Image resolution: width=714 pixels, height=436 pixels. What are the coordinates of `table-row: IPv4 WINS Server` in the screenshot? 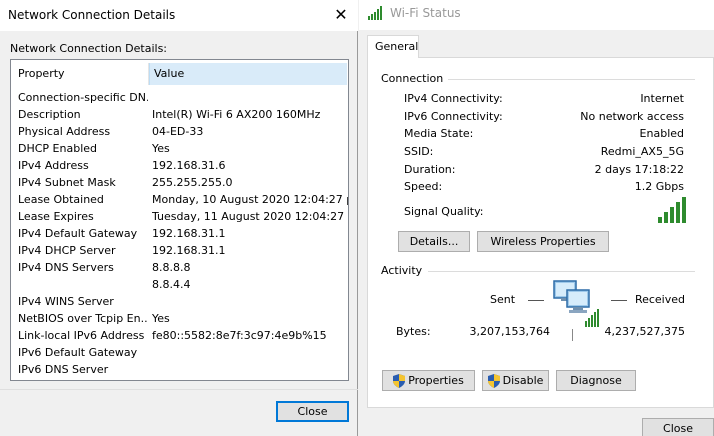 It's located at (183, 301).